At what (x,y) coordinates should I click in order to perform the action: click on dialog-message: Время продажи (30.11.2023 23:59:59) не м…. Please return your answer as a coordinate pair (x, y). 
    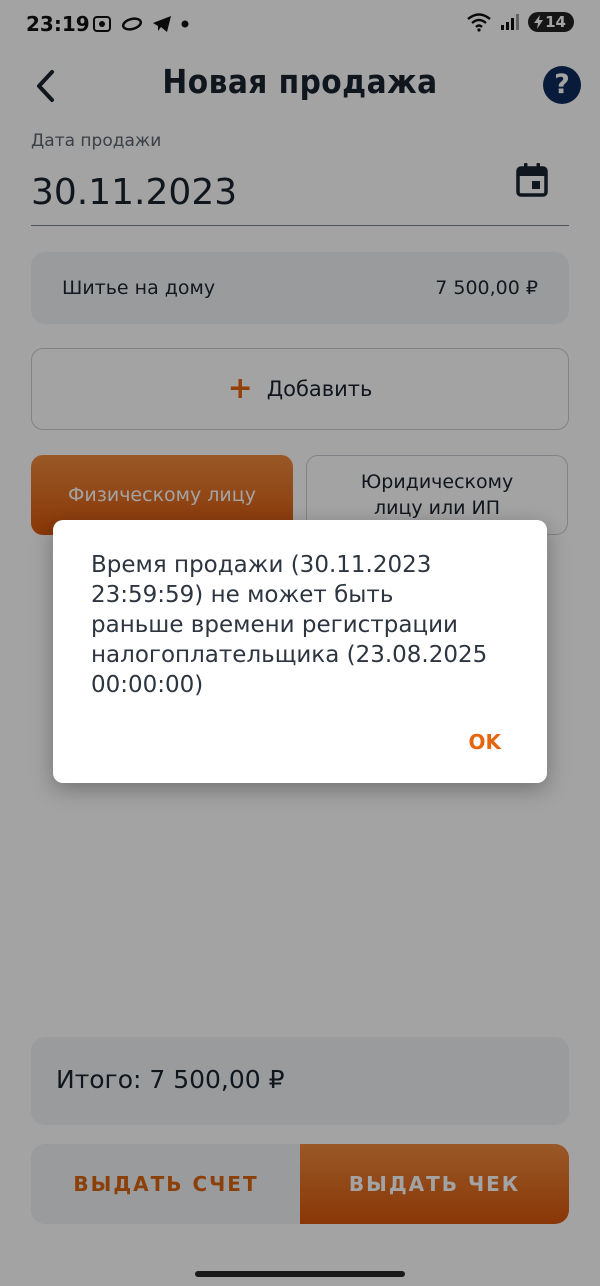
    Looking at the image, I should click on (289, 625).